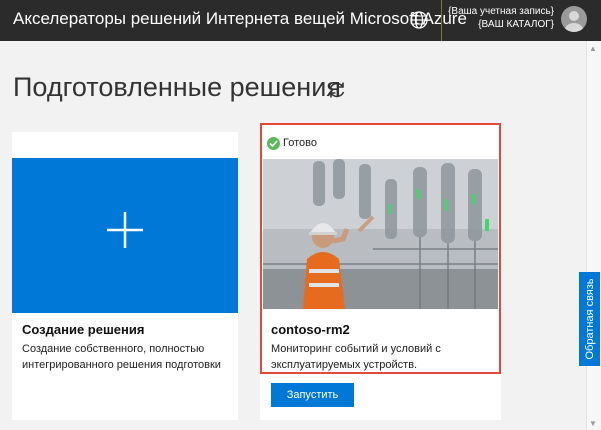 The width and height of the screenshot is (601, 430). I want to click on feedback-button: Обратная связь, so click(589, 319).